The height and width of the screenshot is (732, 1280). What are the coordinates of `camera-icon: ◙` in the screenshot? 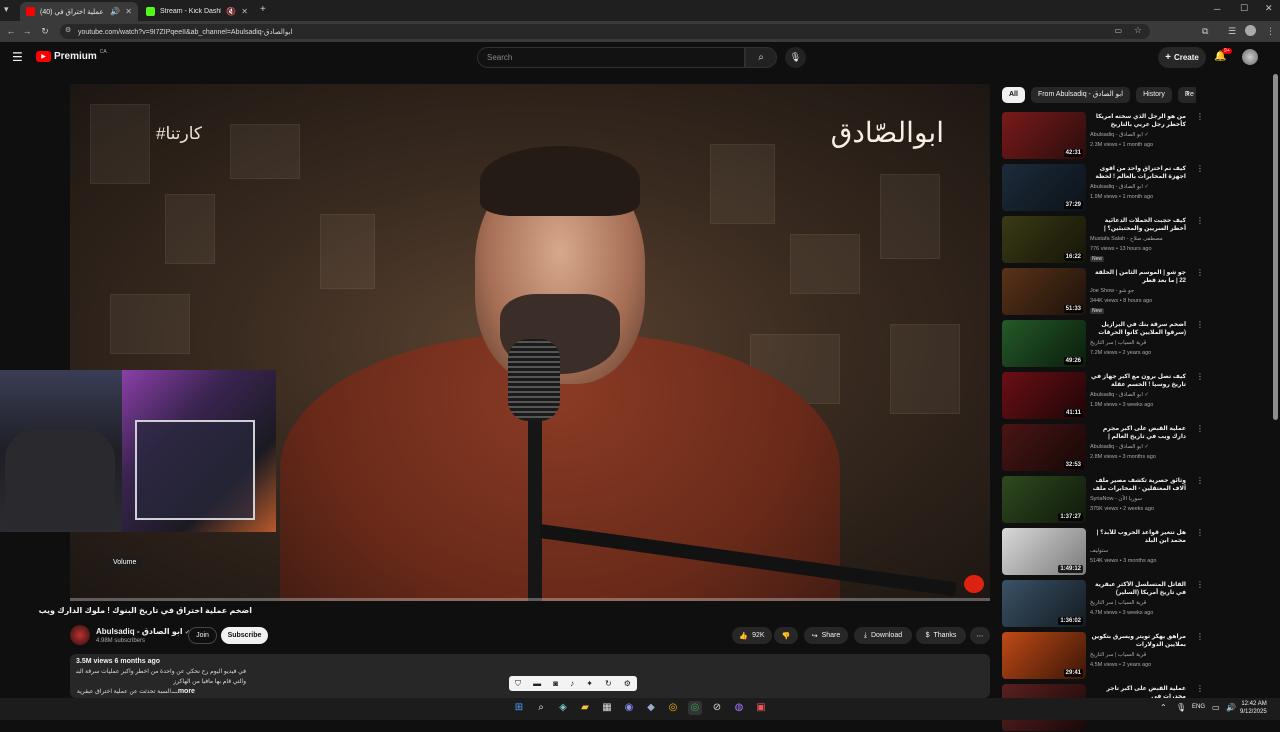 It's located at (555, 683).